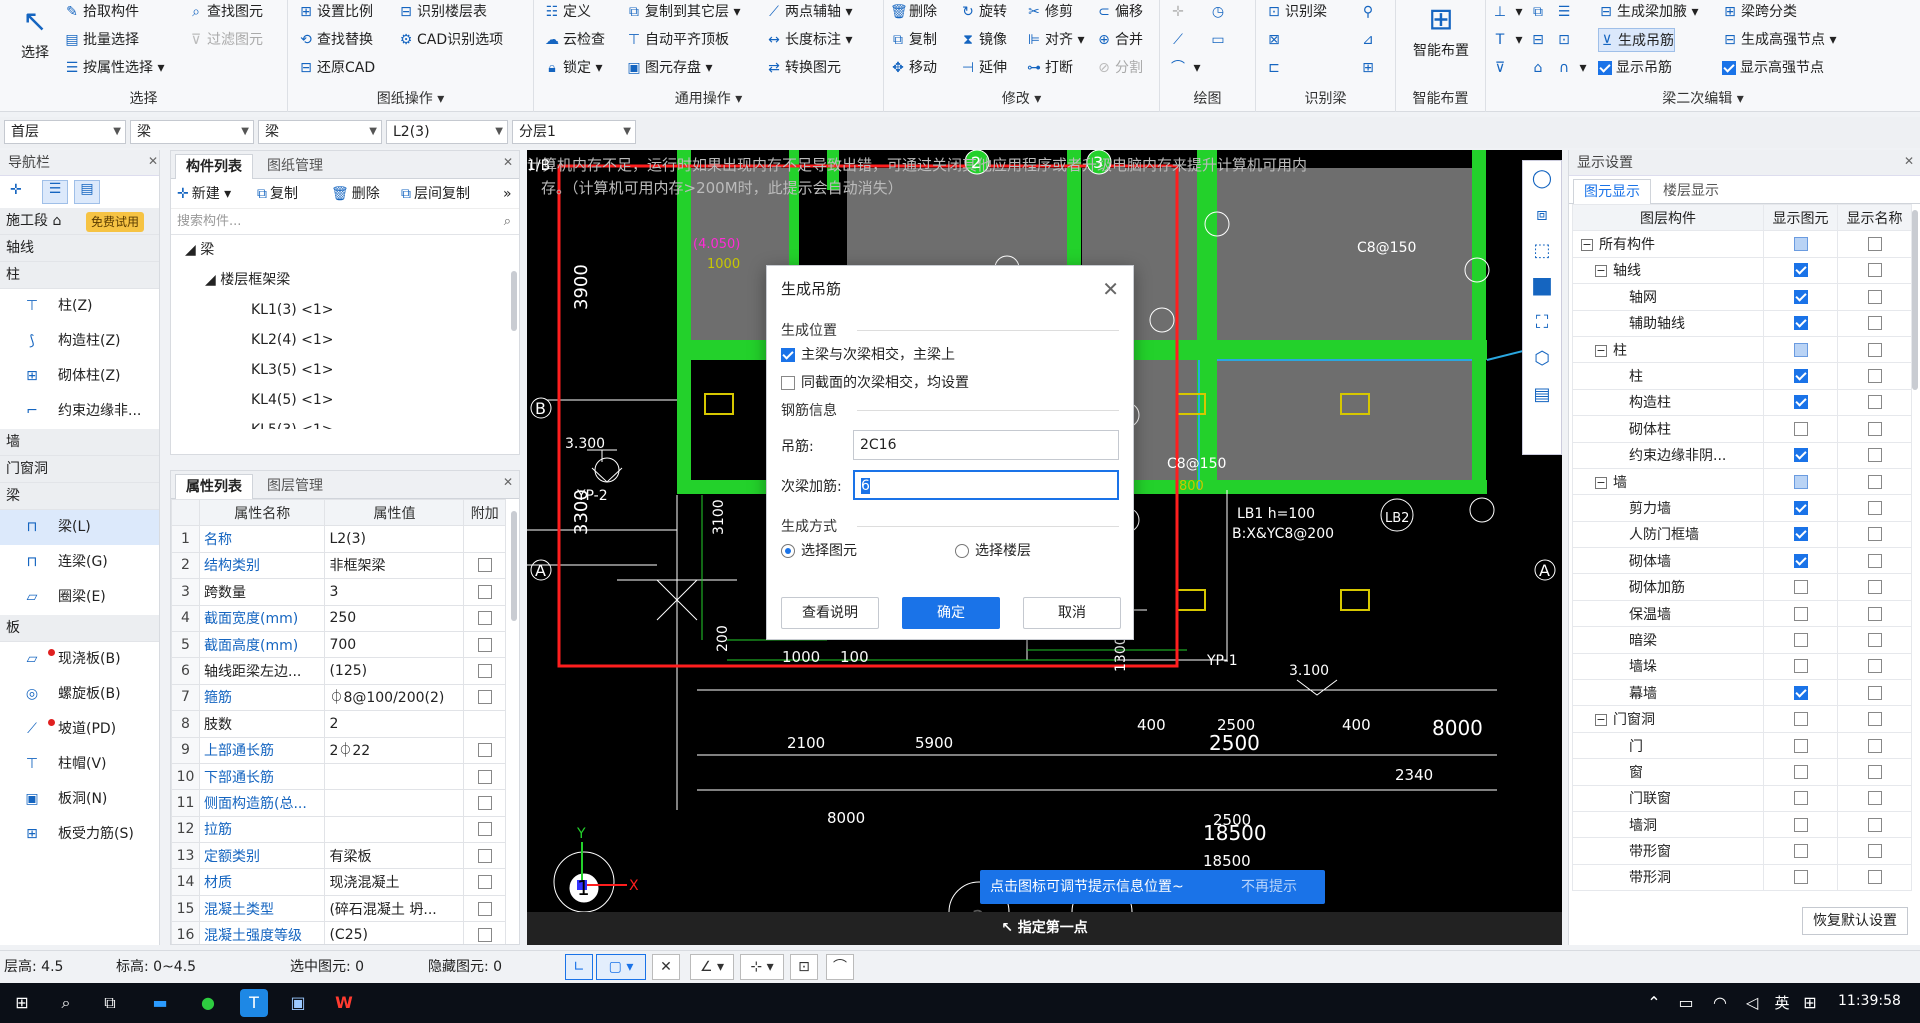  I want to click on table-row: 12 拉筋, so click(338, 829).